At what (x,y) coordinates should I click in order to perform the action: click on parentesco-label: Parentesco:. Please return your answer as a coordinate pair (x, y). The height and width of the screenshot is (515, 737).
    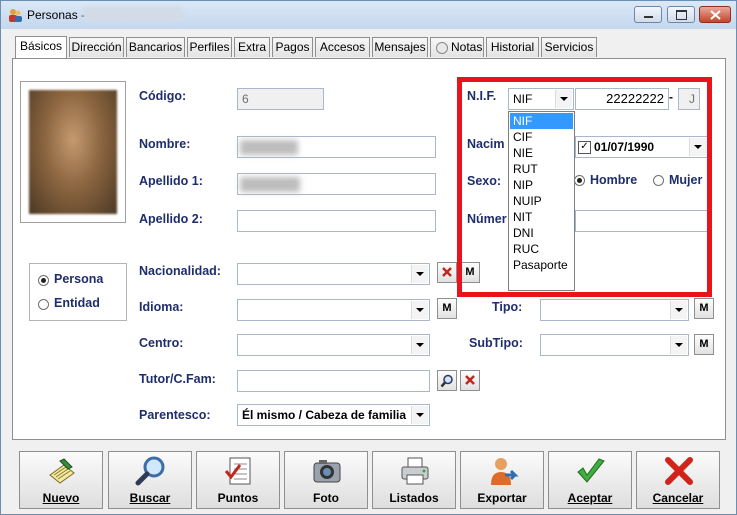
    Looking at the image, I should click on (175, 415).